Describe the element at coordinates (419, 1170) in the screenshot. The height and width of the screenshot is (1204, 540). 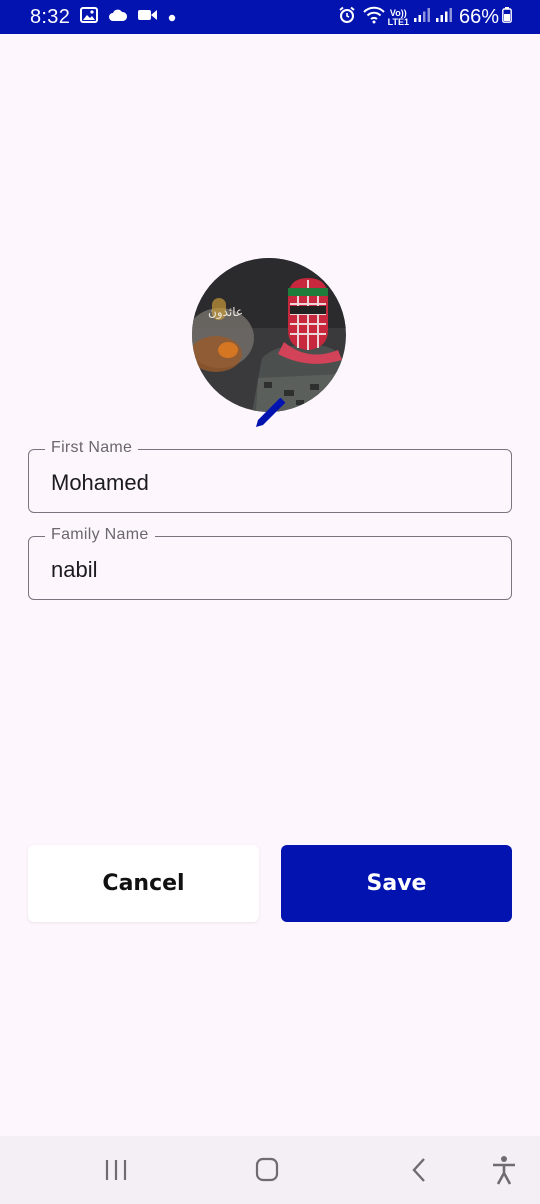
I see `back-icon` at that location.